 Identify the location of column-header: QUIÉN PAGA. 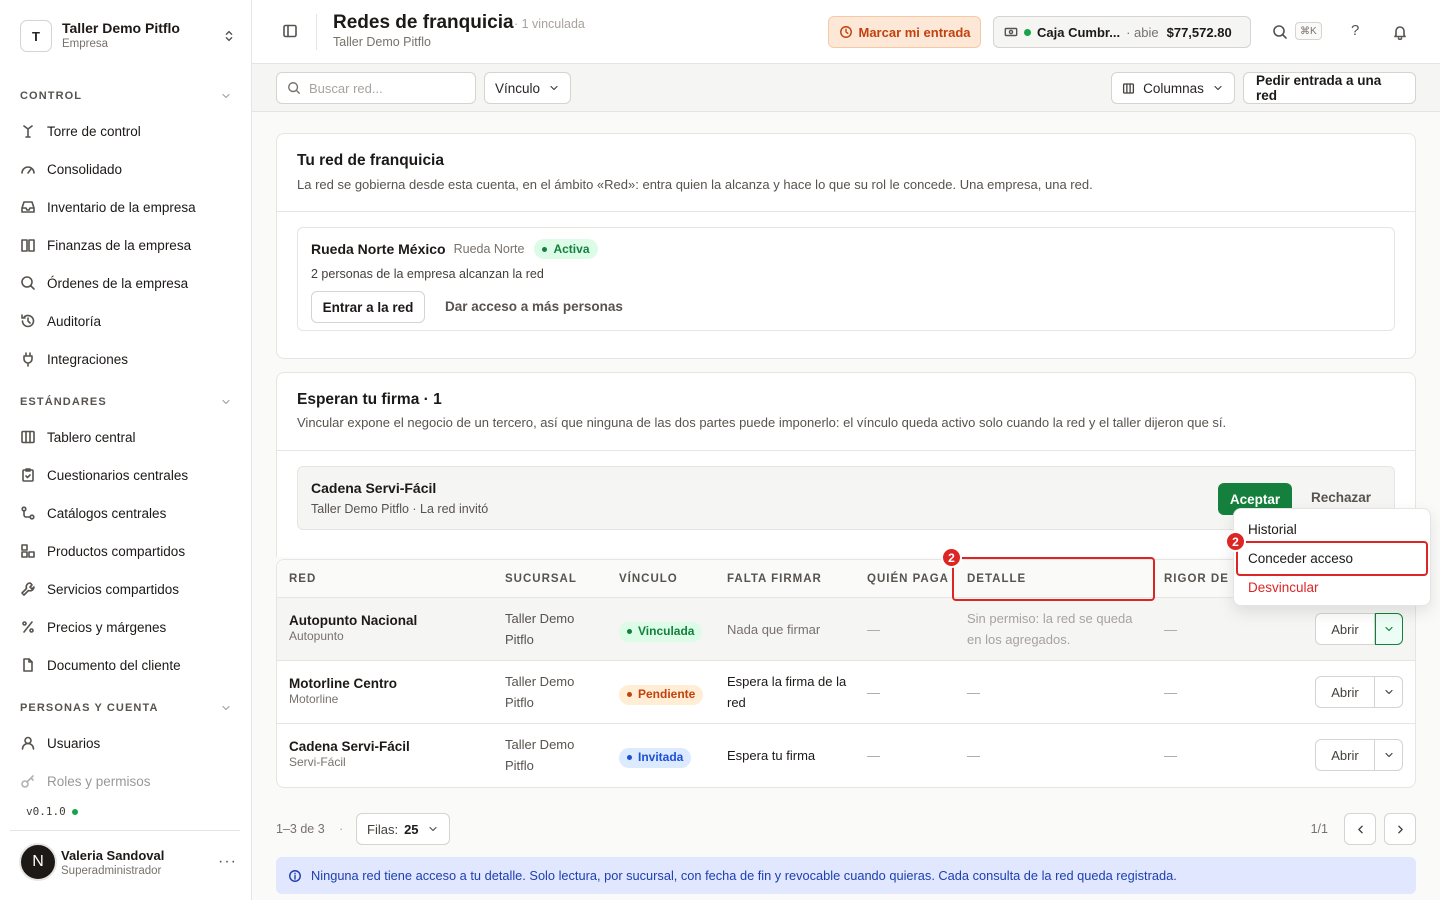
(908, 579).